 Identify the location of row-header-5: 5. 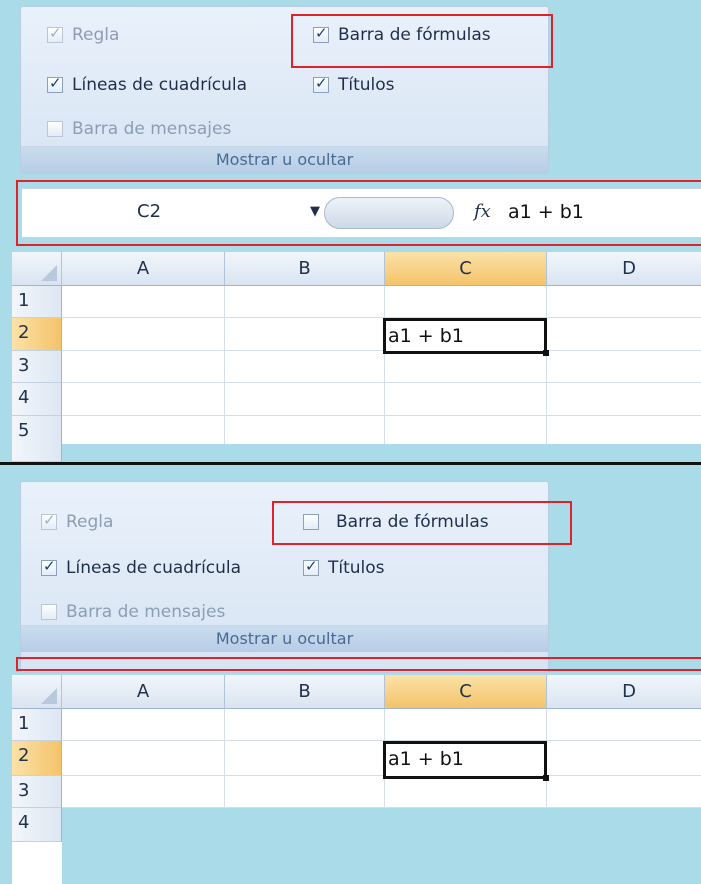
(37, 439).